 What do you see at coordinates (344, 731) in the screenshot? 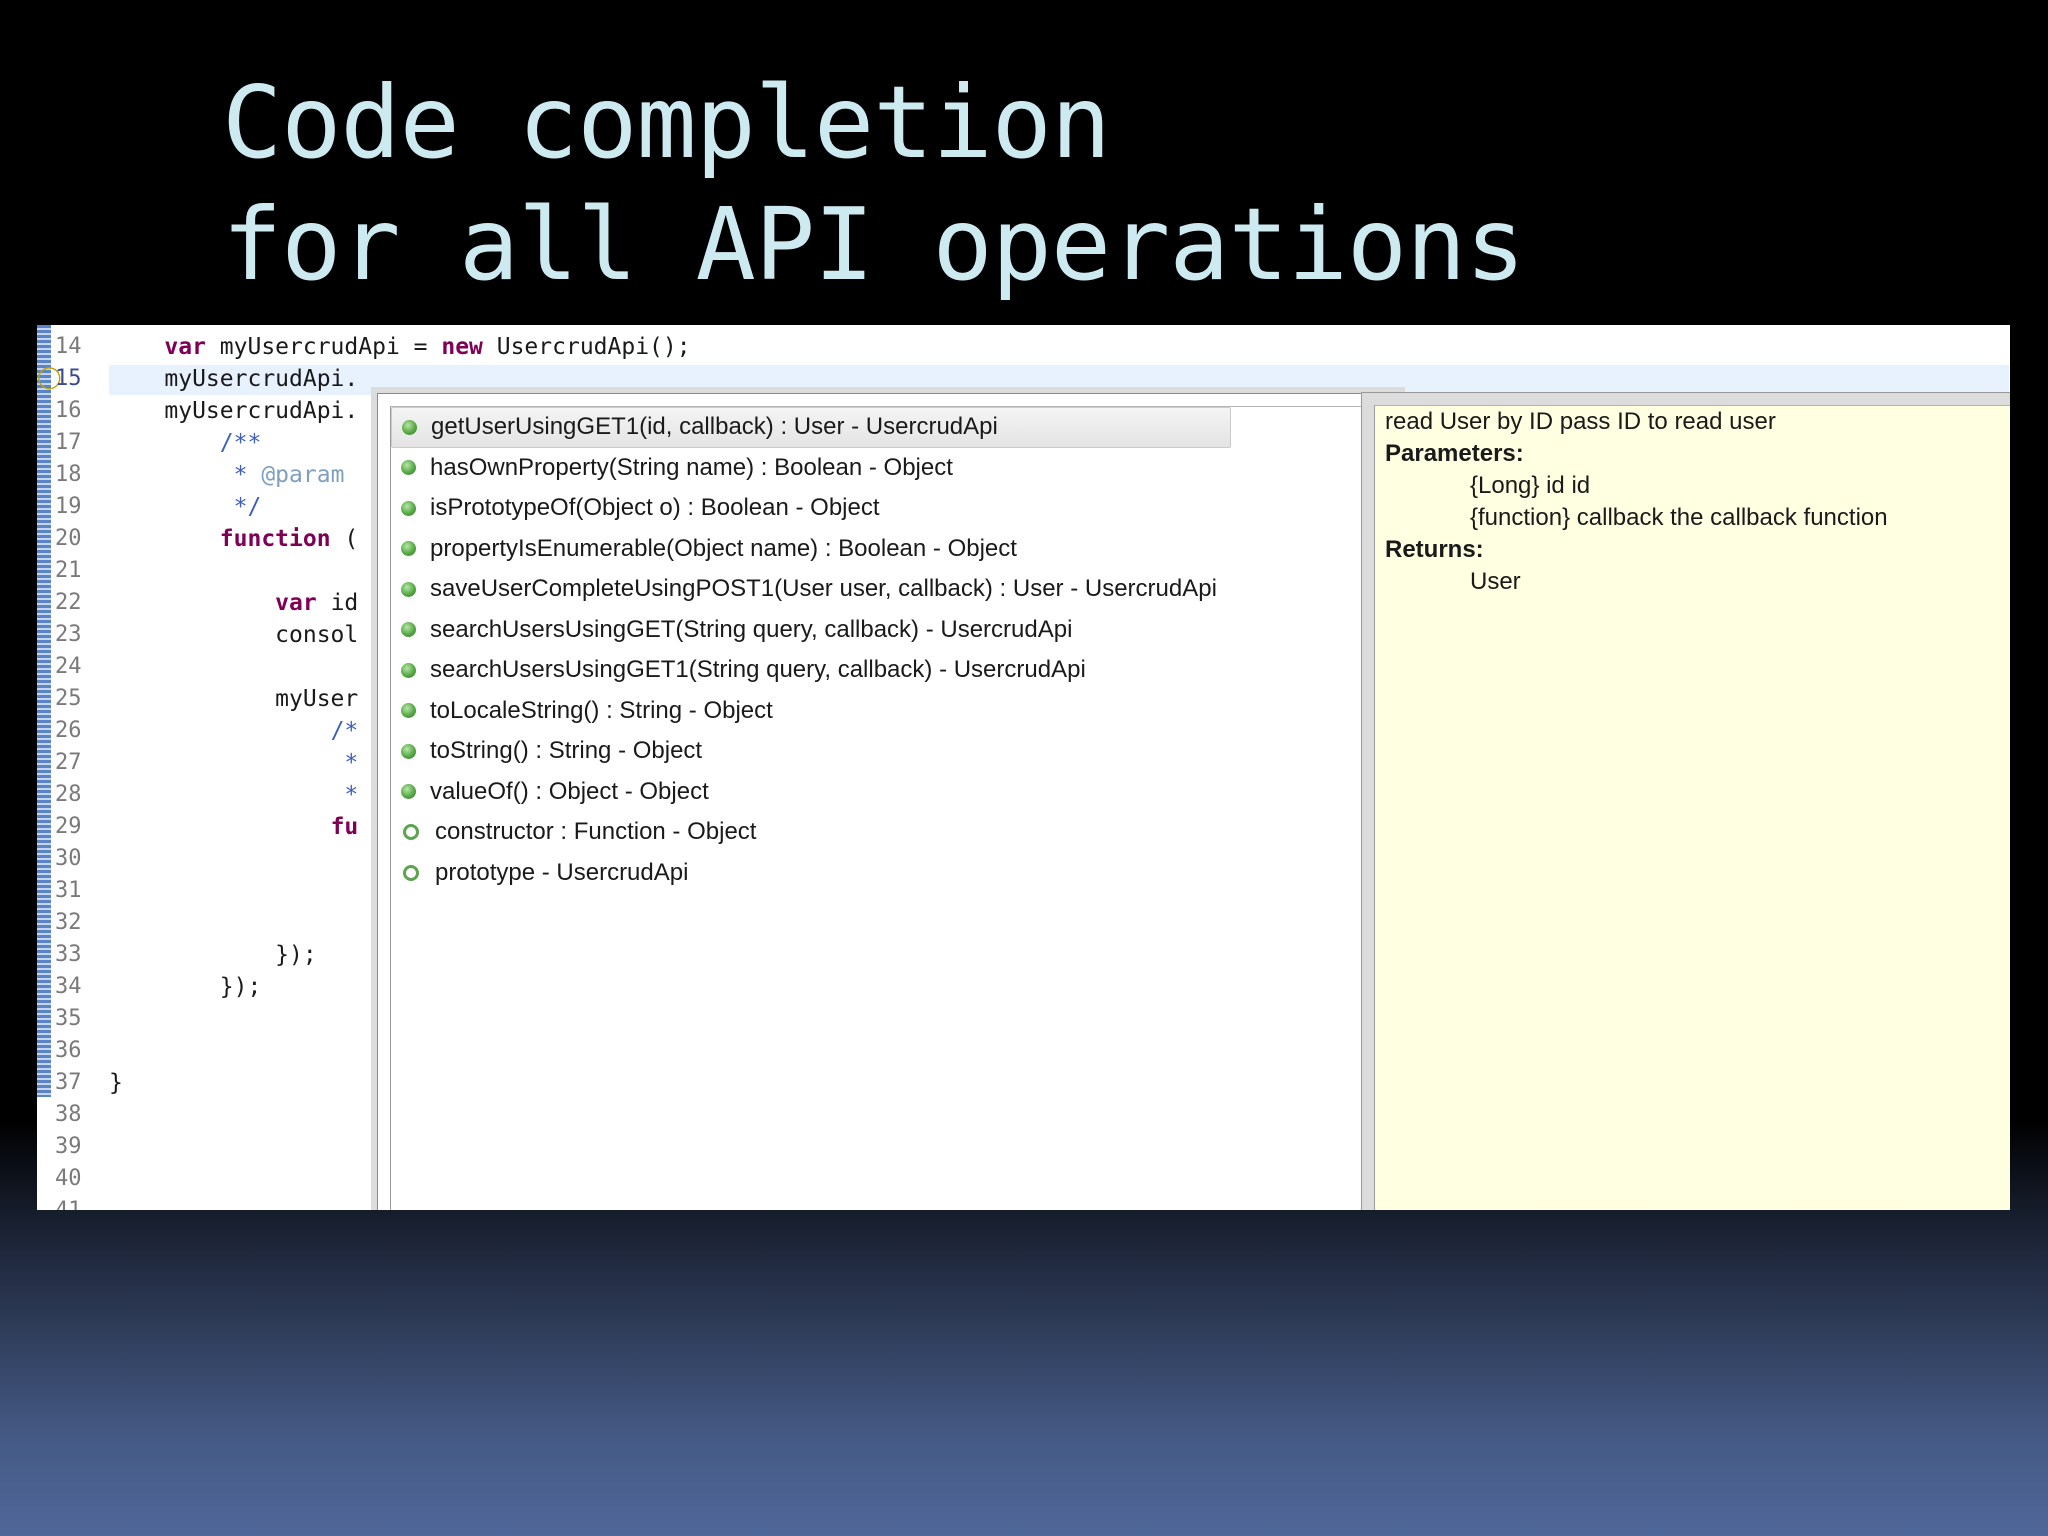
I see `code-comment: /*` at bounding box center [344, 731].